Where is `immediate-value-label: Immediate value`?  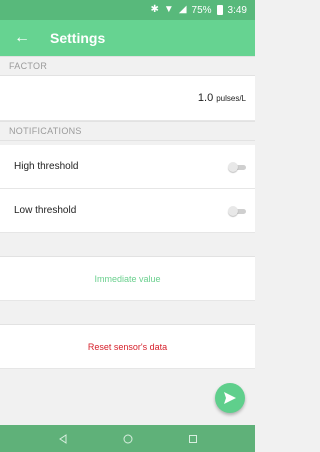
immediate-value-label: Immediate value is located at coordinates (127, 278).